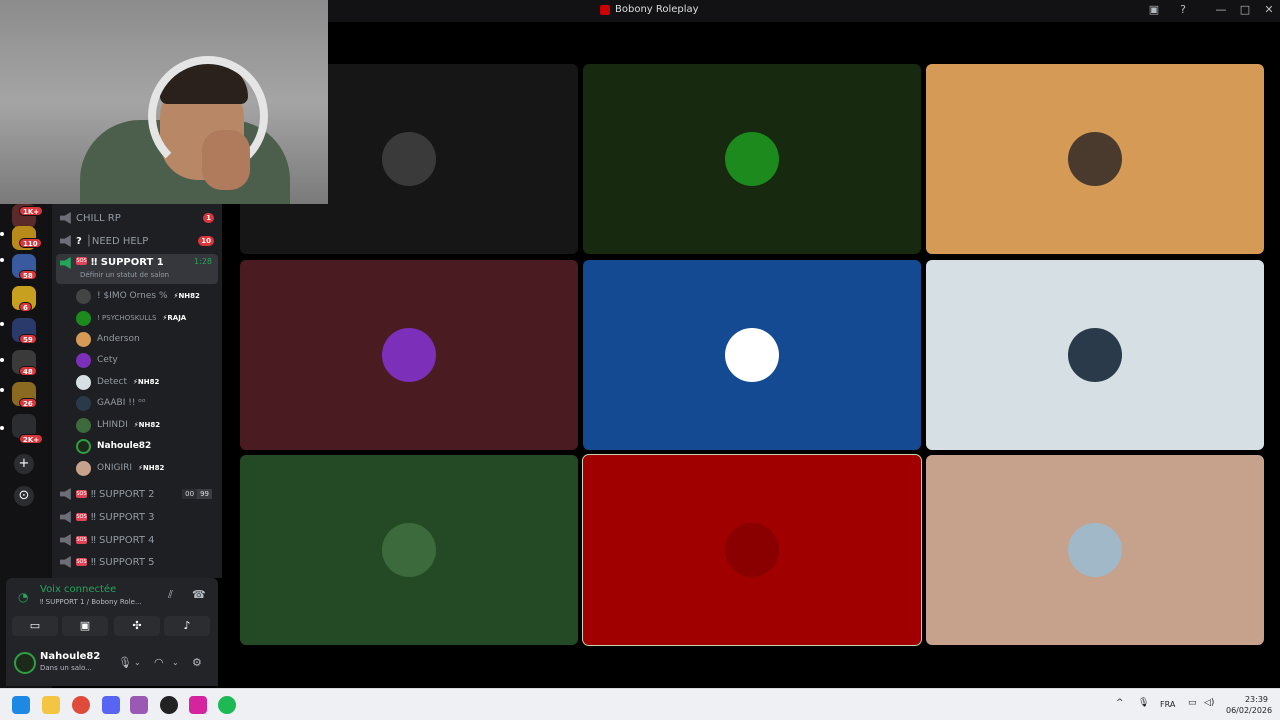 Image resolution: width=1280 pixels, height=720 pixels. I want to click on close-button: ✕, so click(1269, 9).